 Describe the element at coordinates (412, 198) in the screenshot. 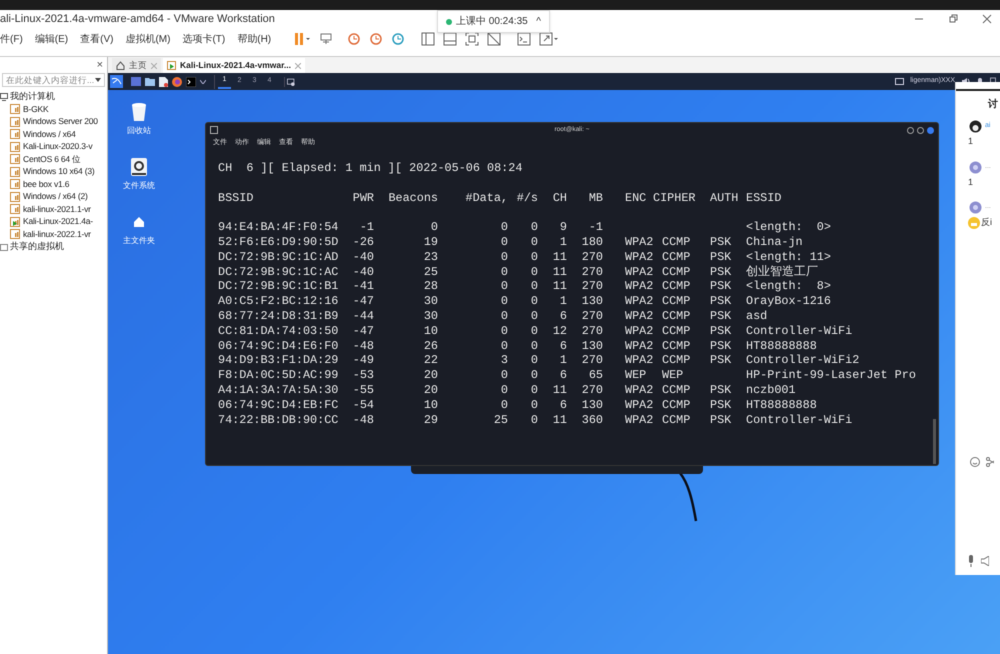

I see `column-header: Beacons` at that location.